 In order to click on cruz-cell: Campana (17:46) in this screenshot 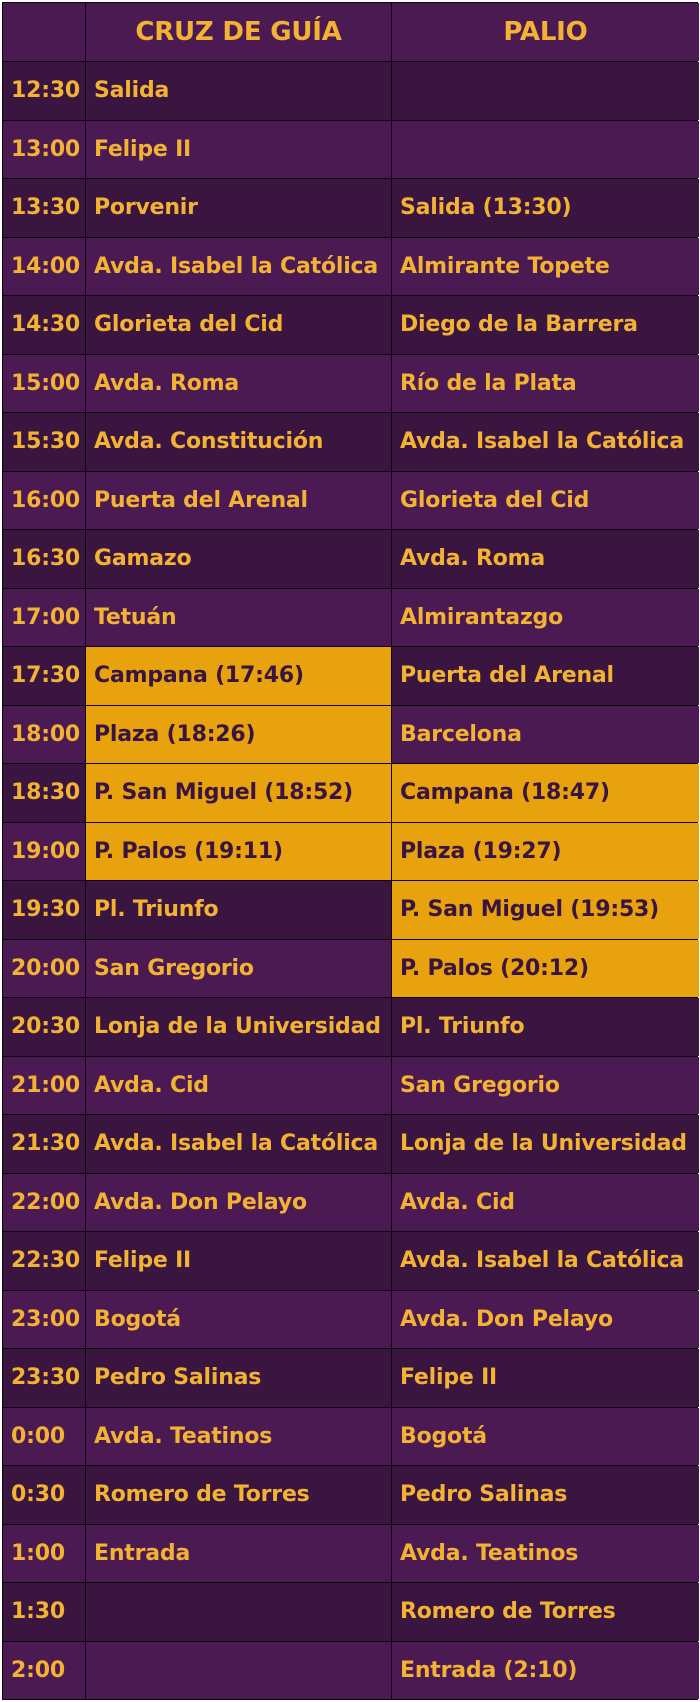, I will do `click(238, 676)`.